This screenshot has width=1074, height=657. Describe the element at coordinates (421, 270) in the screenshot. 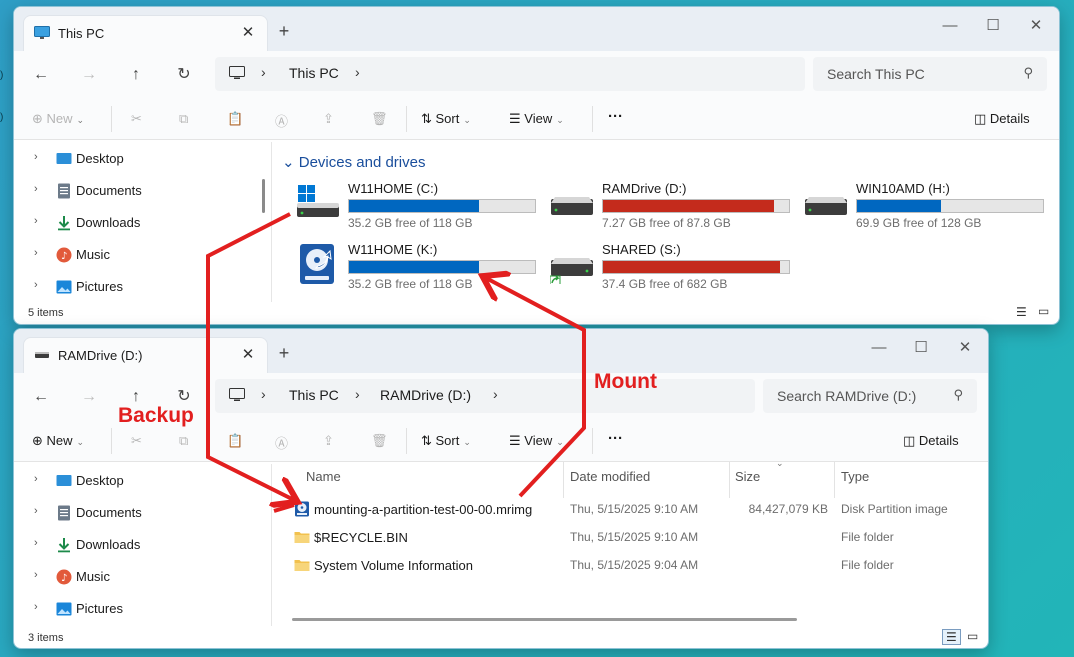

I see `drive-tile-k: W11HOME (K:) 35.2 GB free of 118 GB` at that location.